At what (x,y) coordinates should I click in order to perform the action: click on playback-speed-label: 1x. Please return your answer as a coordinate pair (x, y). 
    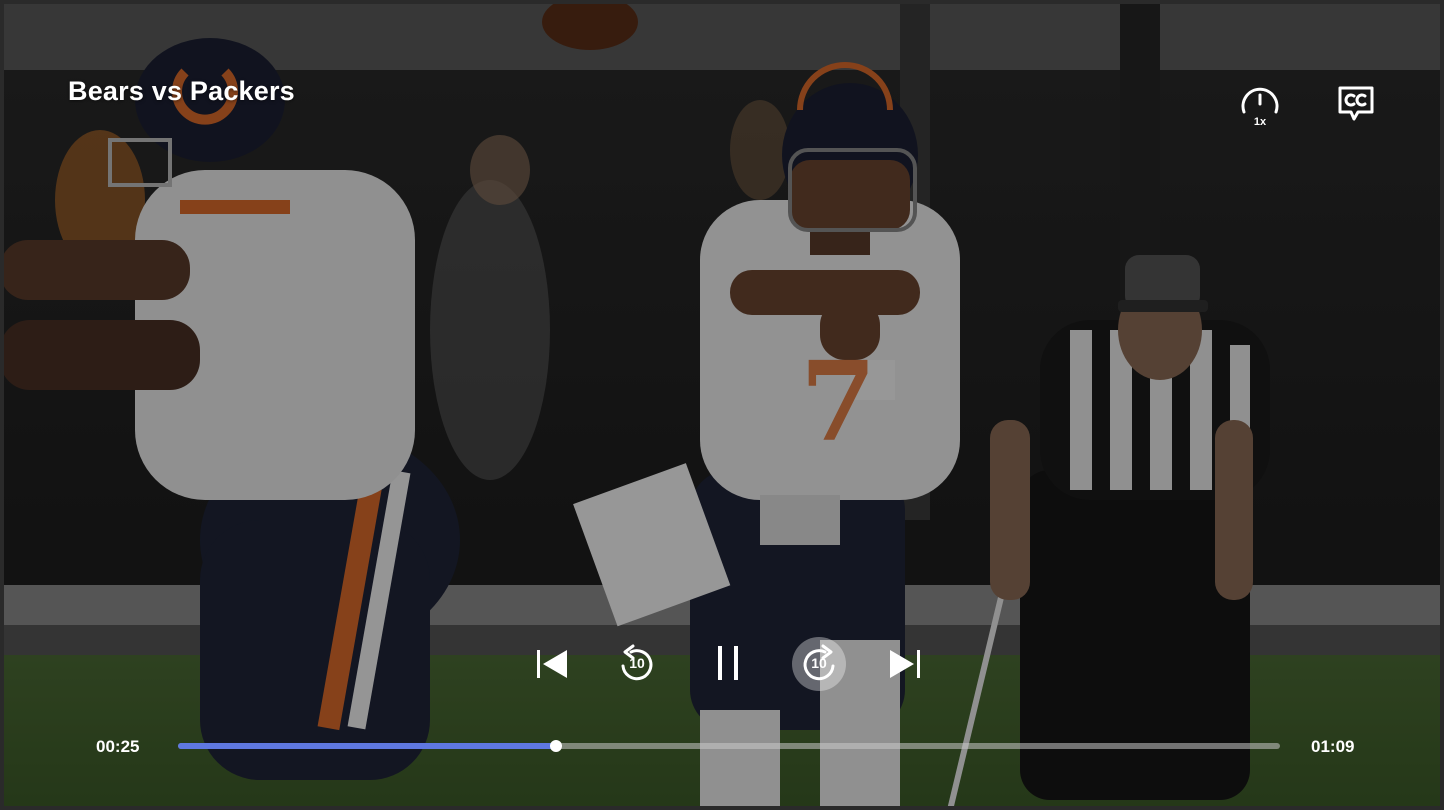
    Looking at the image, I should click on (1260, 122).